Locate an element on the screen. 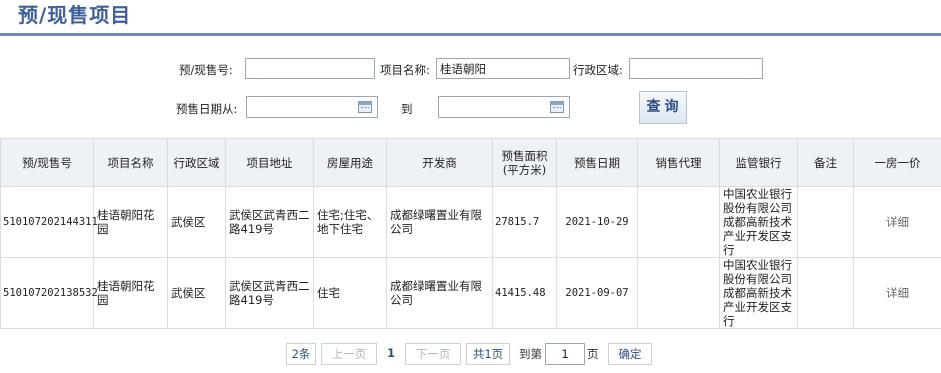  col-header: 备注 is located at coordinates (825, 162).